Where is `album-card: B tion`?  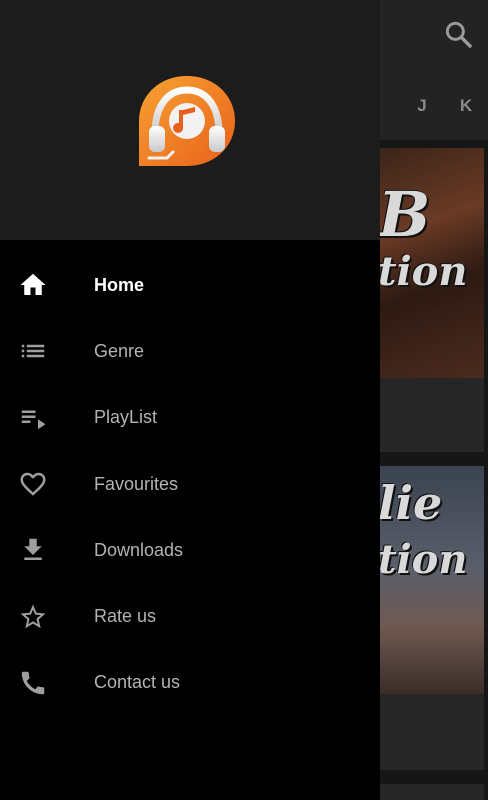
album-card: B tion is located at coordinates (428, 300).